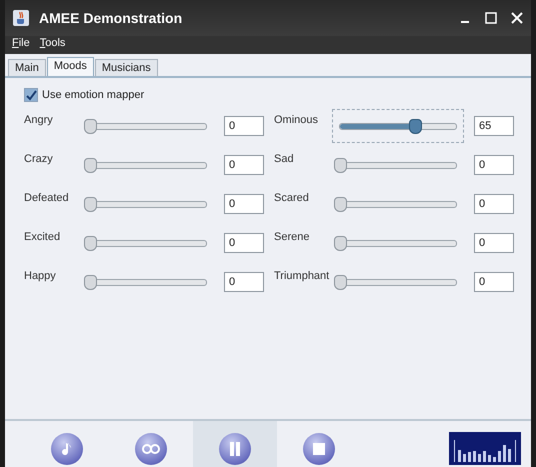  Describe the element at coordinates (27, 67) in the screenshot. I see `tab: Main` at that location.